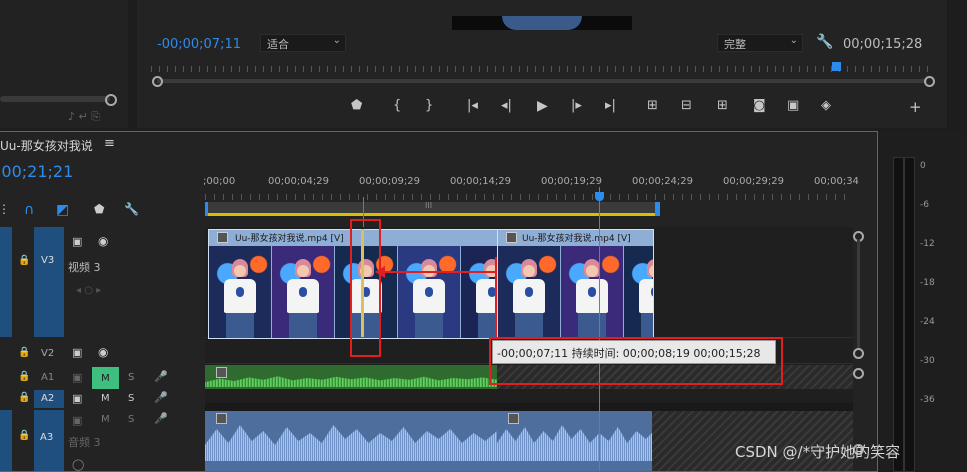 The height and width of the screenshot is (472, 967). I want to click on track-a3-name: 音频 3, so click(84, 442).